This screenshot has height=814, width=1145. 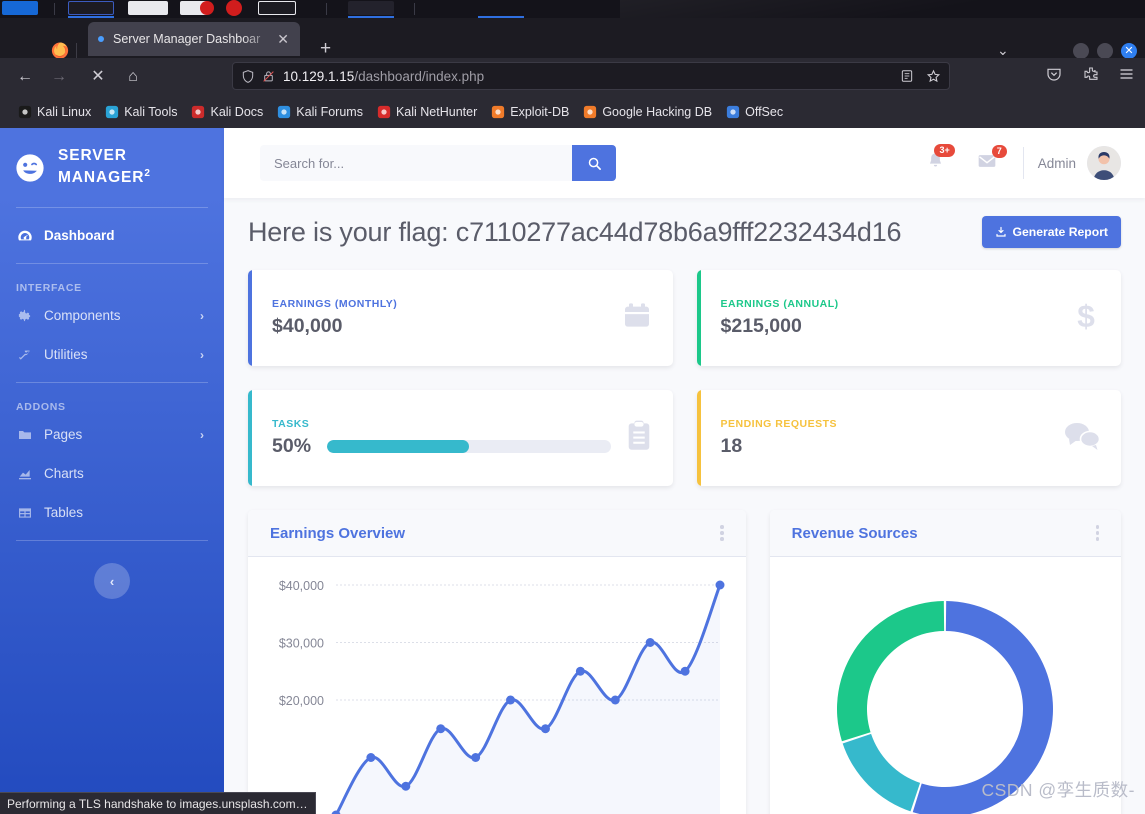 What do you see at coordinates (112, 315) in the screenshot?
I see `sidebar-item-components: Components ›` at bounding box center [112, 315].